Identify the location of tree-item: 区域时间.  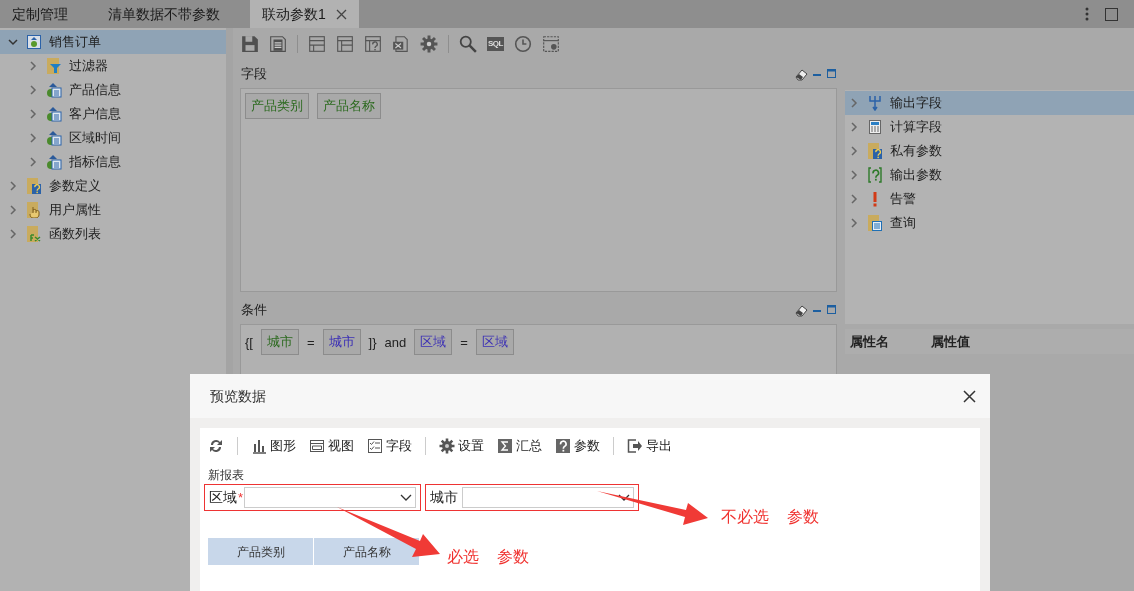
(113, 138).